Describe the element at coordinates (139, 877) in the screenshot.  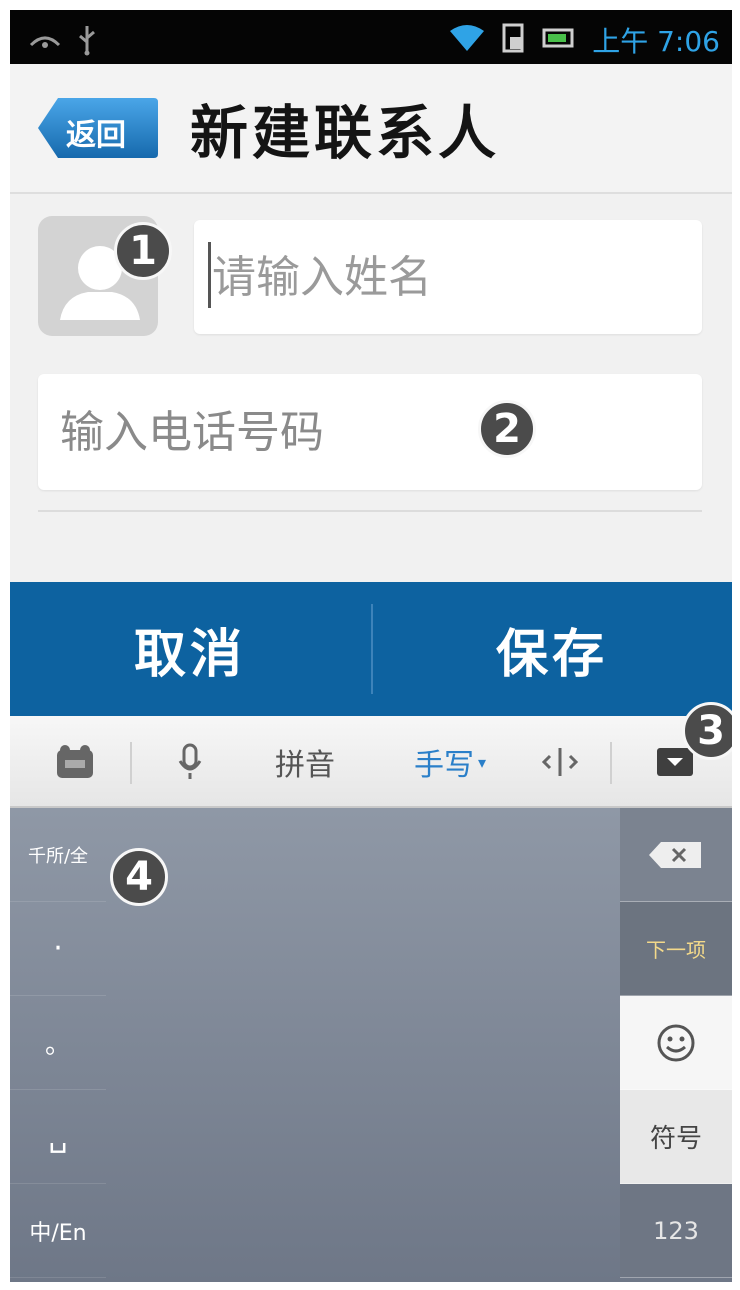
I see `callout-marker-4: 4` at that location.